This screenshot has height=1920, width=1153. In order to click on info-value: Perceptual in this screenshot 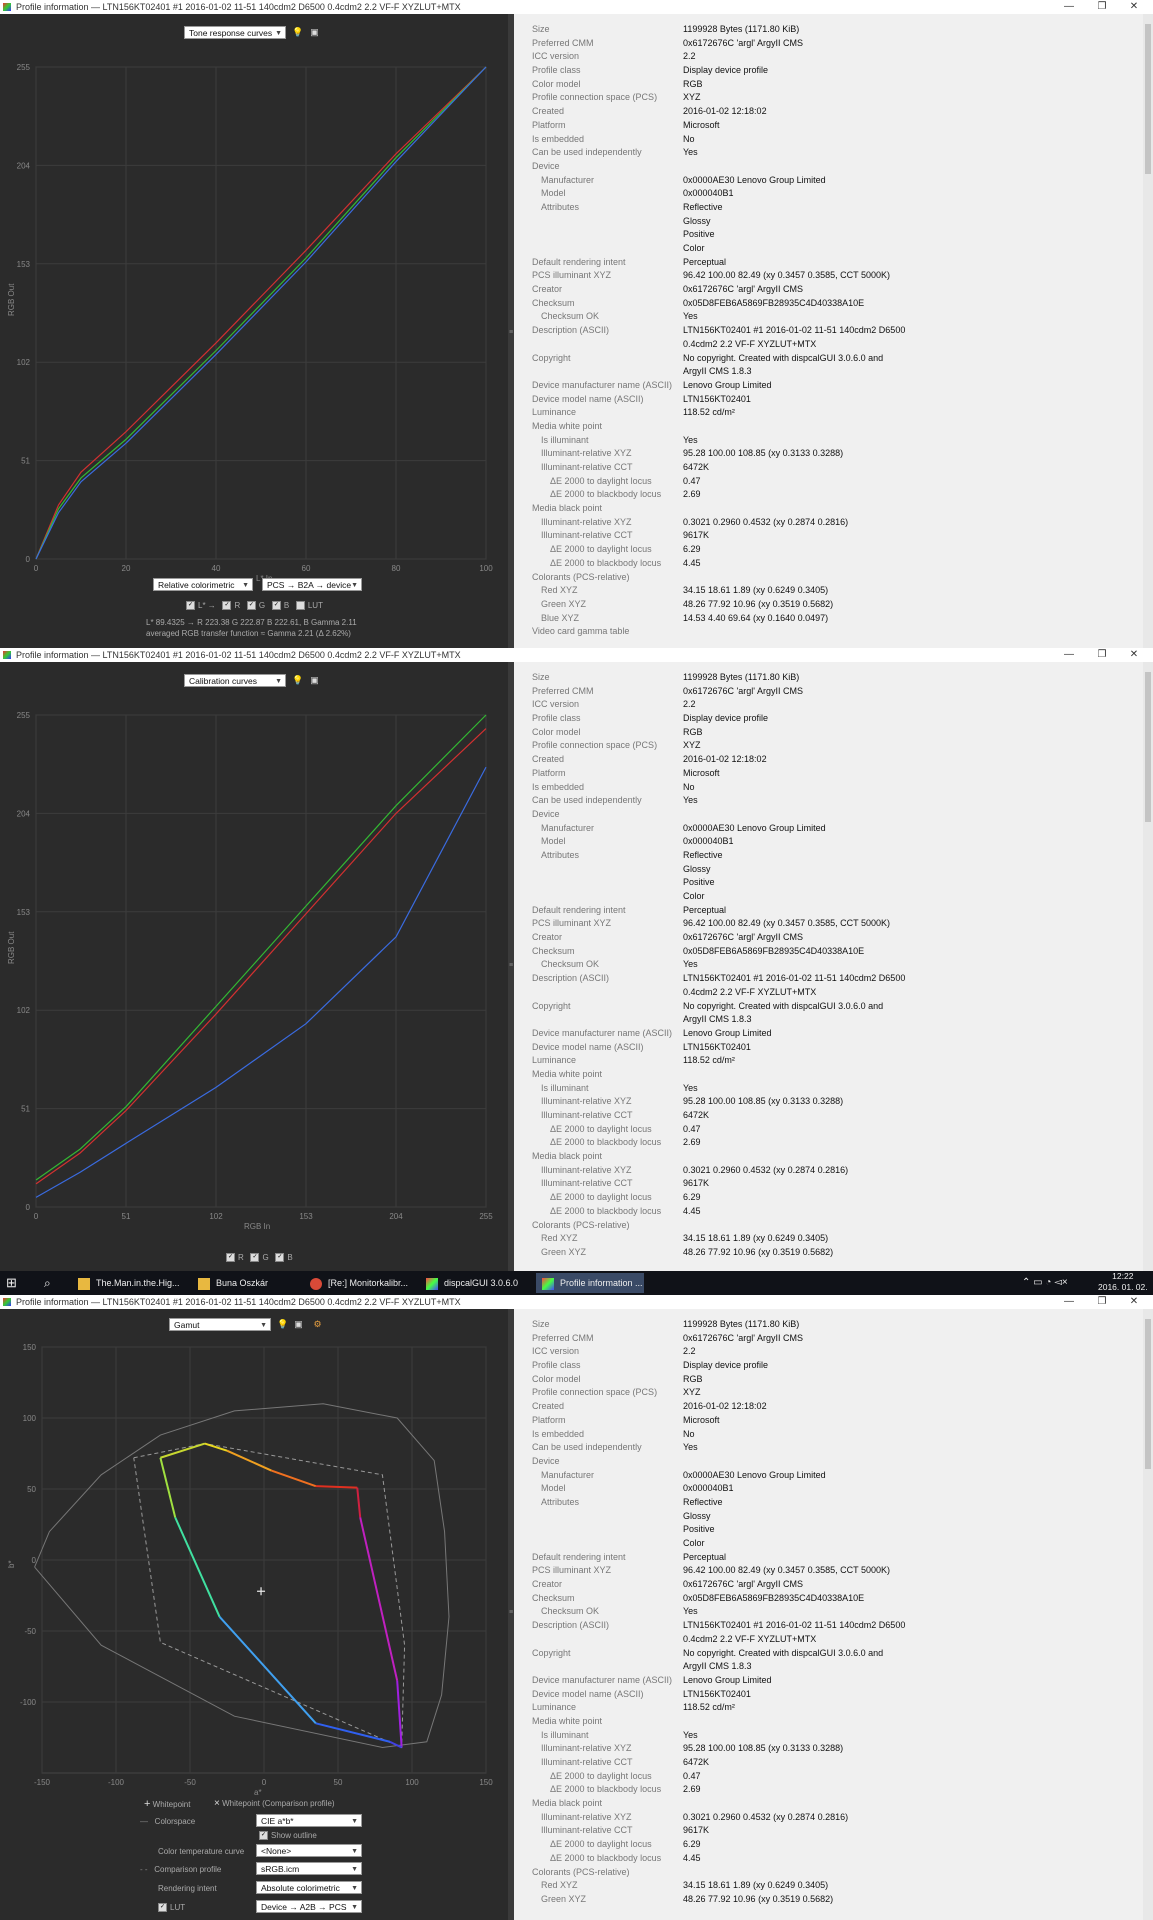, I will do `click(705, 1556)`.